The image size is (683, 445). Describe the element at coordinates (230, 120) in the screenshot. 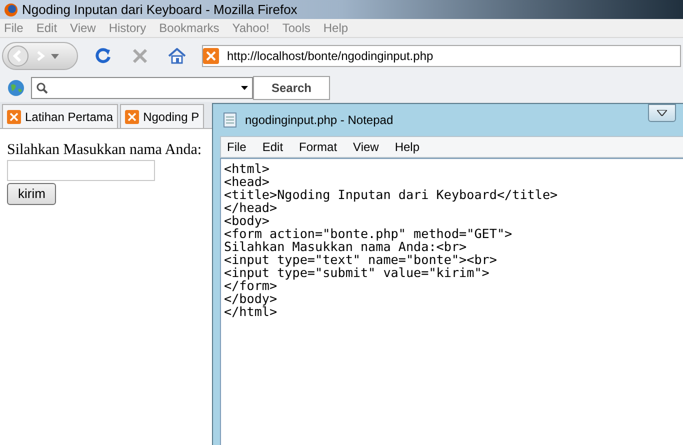

I see `notepad-icon` at that location.